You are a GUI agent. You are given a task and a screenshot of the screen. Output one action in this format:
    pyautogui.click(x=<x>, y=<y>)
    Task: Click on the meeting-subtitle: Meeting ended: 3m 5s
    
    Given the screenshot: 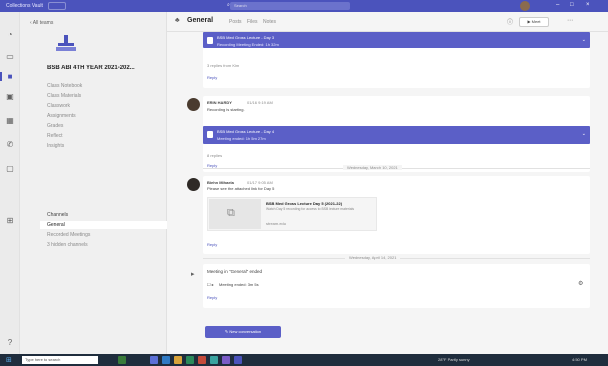 What is the action you would take?
    pyautogui.click(x=239, y=284)
    